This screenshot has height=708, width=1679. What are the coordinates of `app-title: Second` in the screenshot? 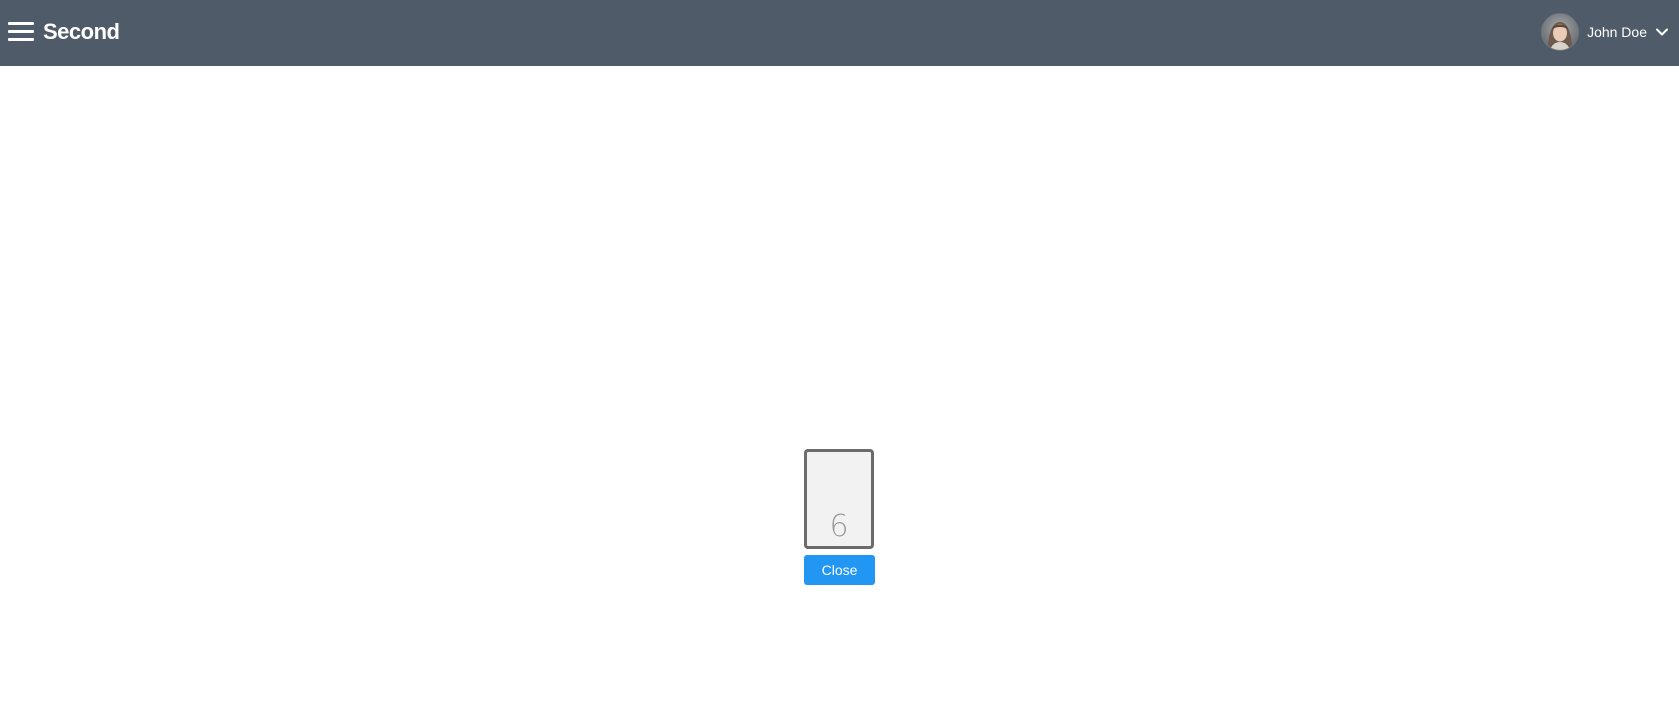 It's located at (81, 31).